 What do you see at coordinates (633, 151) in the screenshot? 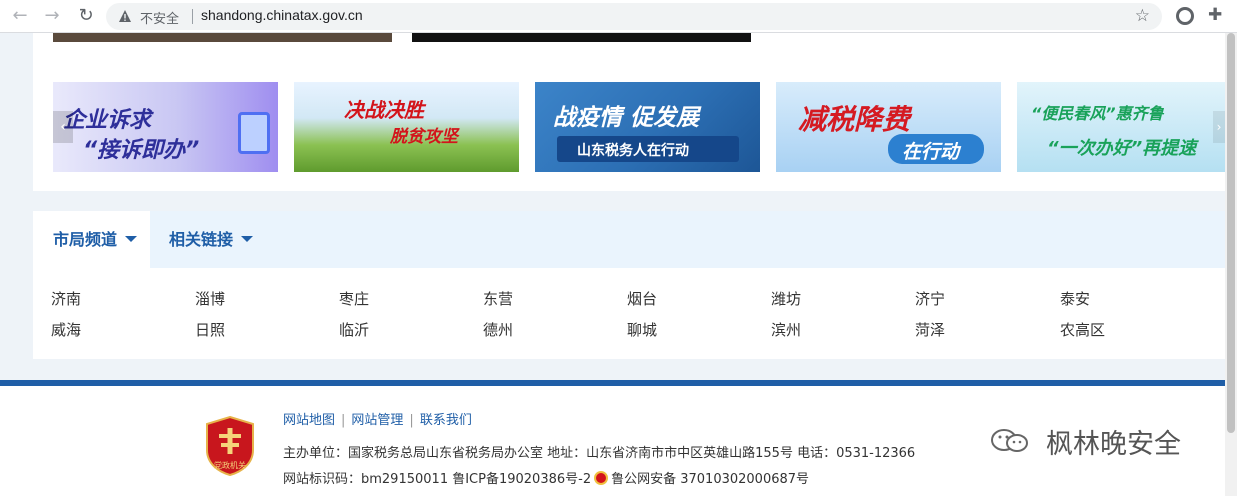
I see `banner-subtitle: 山东税务人在行动` at bounding box center [633, 151].